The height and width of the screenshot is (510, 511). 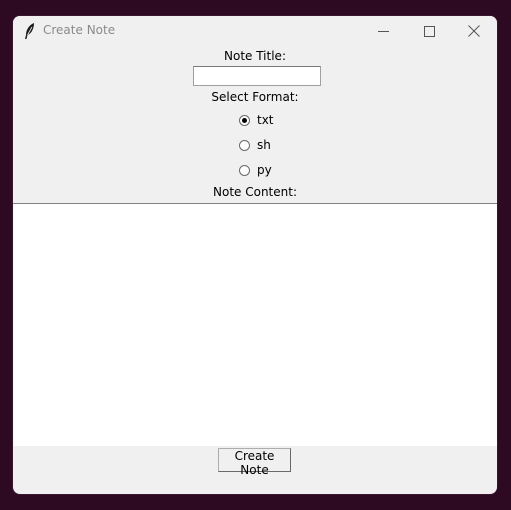 I want to click on maximize-button, so click(x=429, y=31).